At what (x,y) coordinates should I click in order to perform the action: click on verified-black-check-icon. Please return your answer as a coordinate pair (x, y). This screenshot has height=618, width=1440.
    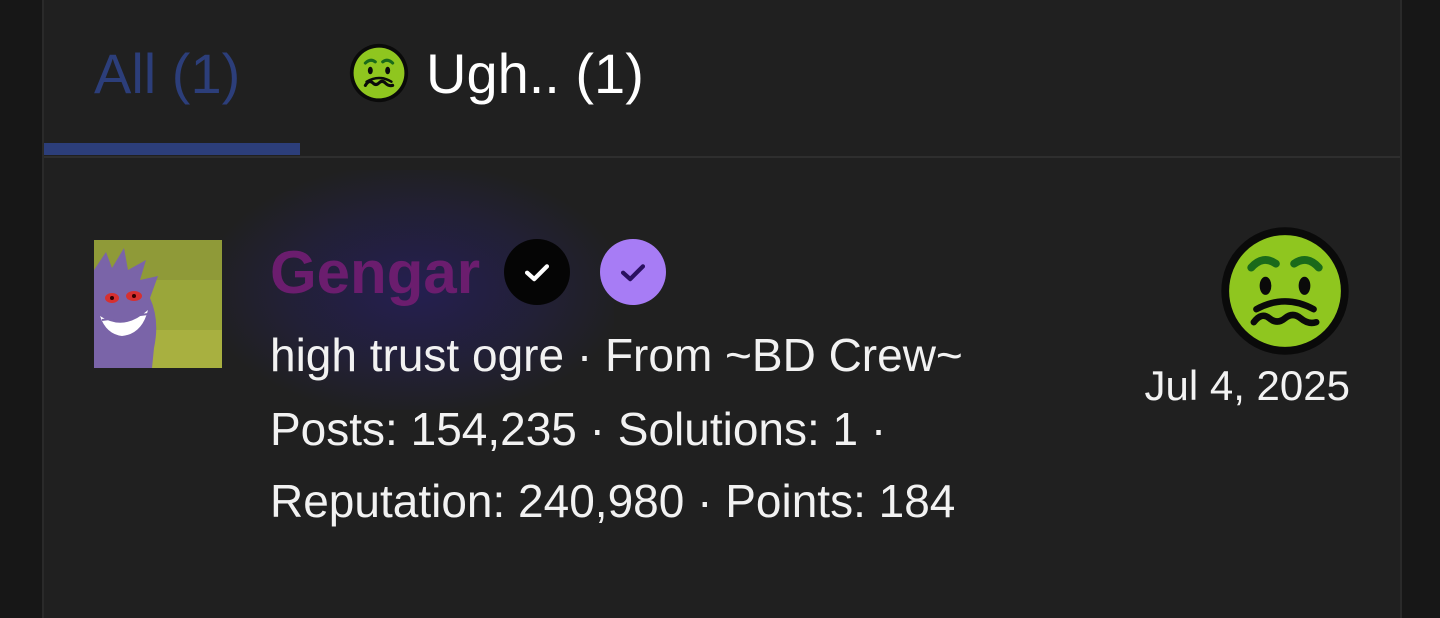
    Looking at the image, I should click on (537, 272).